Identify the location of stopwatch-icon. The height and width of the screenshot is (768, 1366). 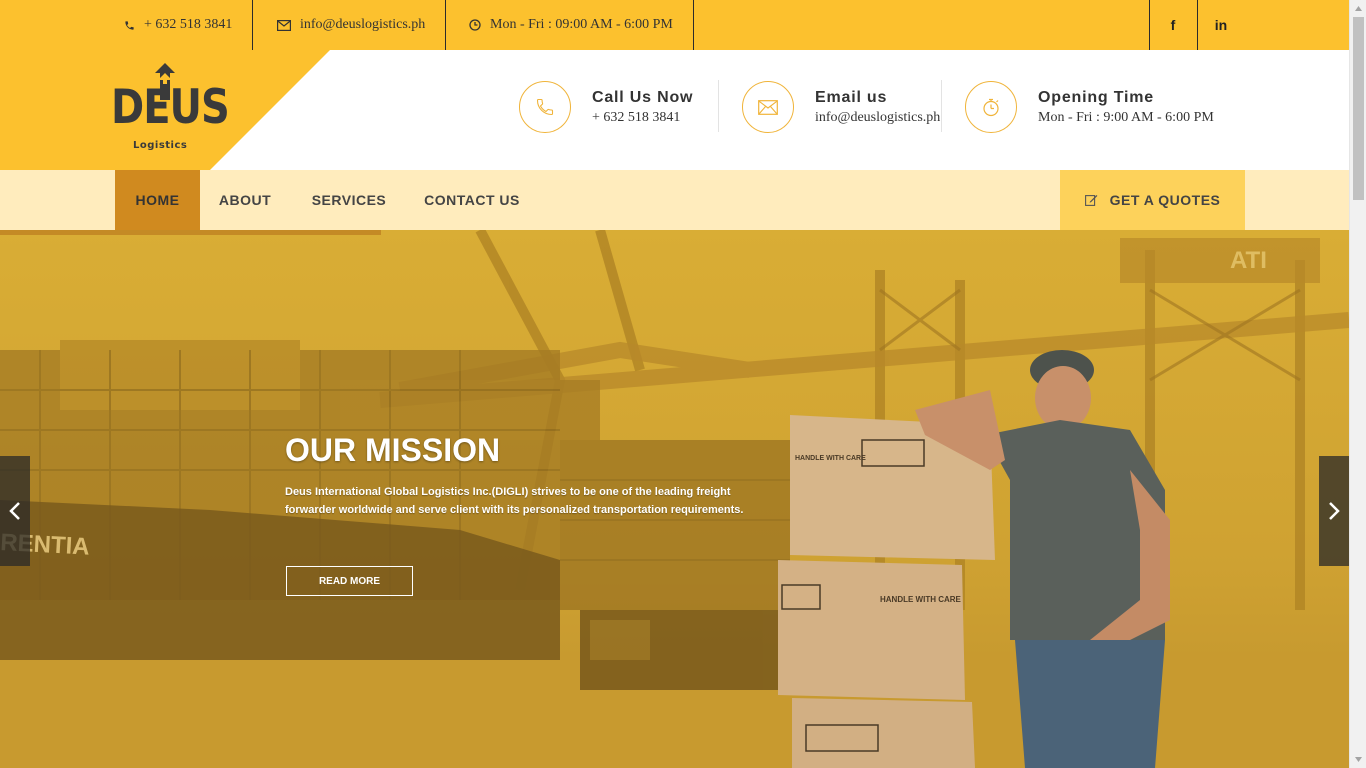
(991, 107).